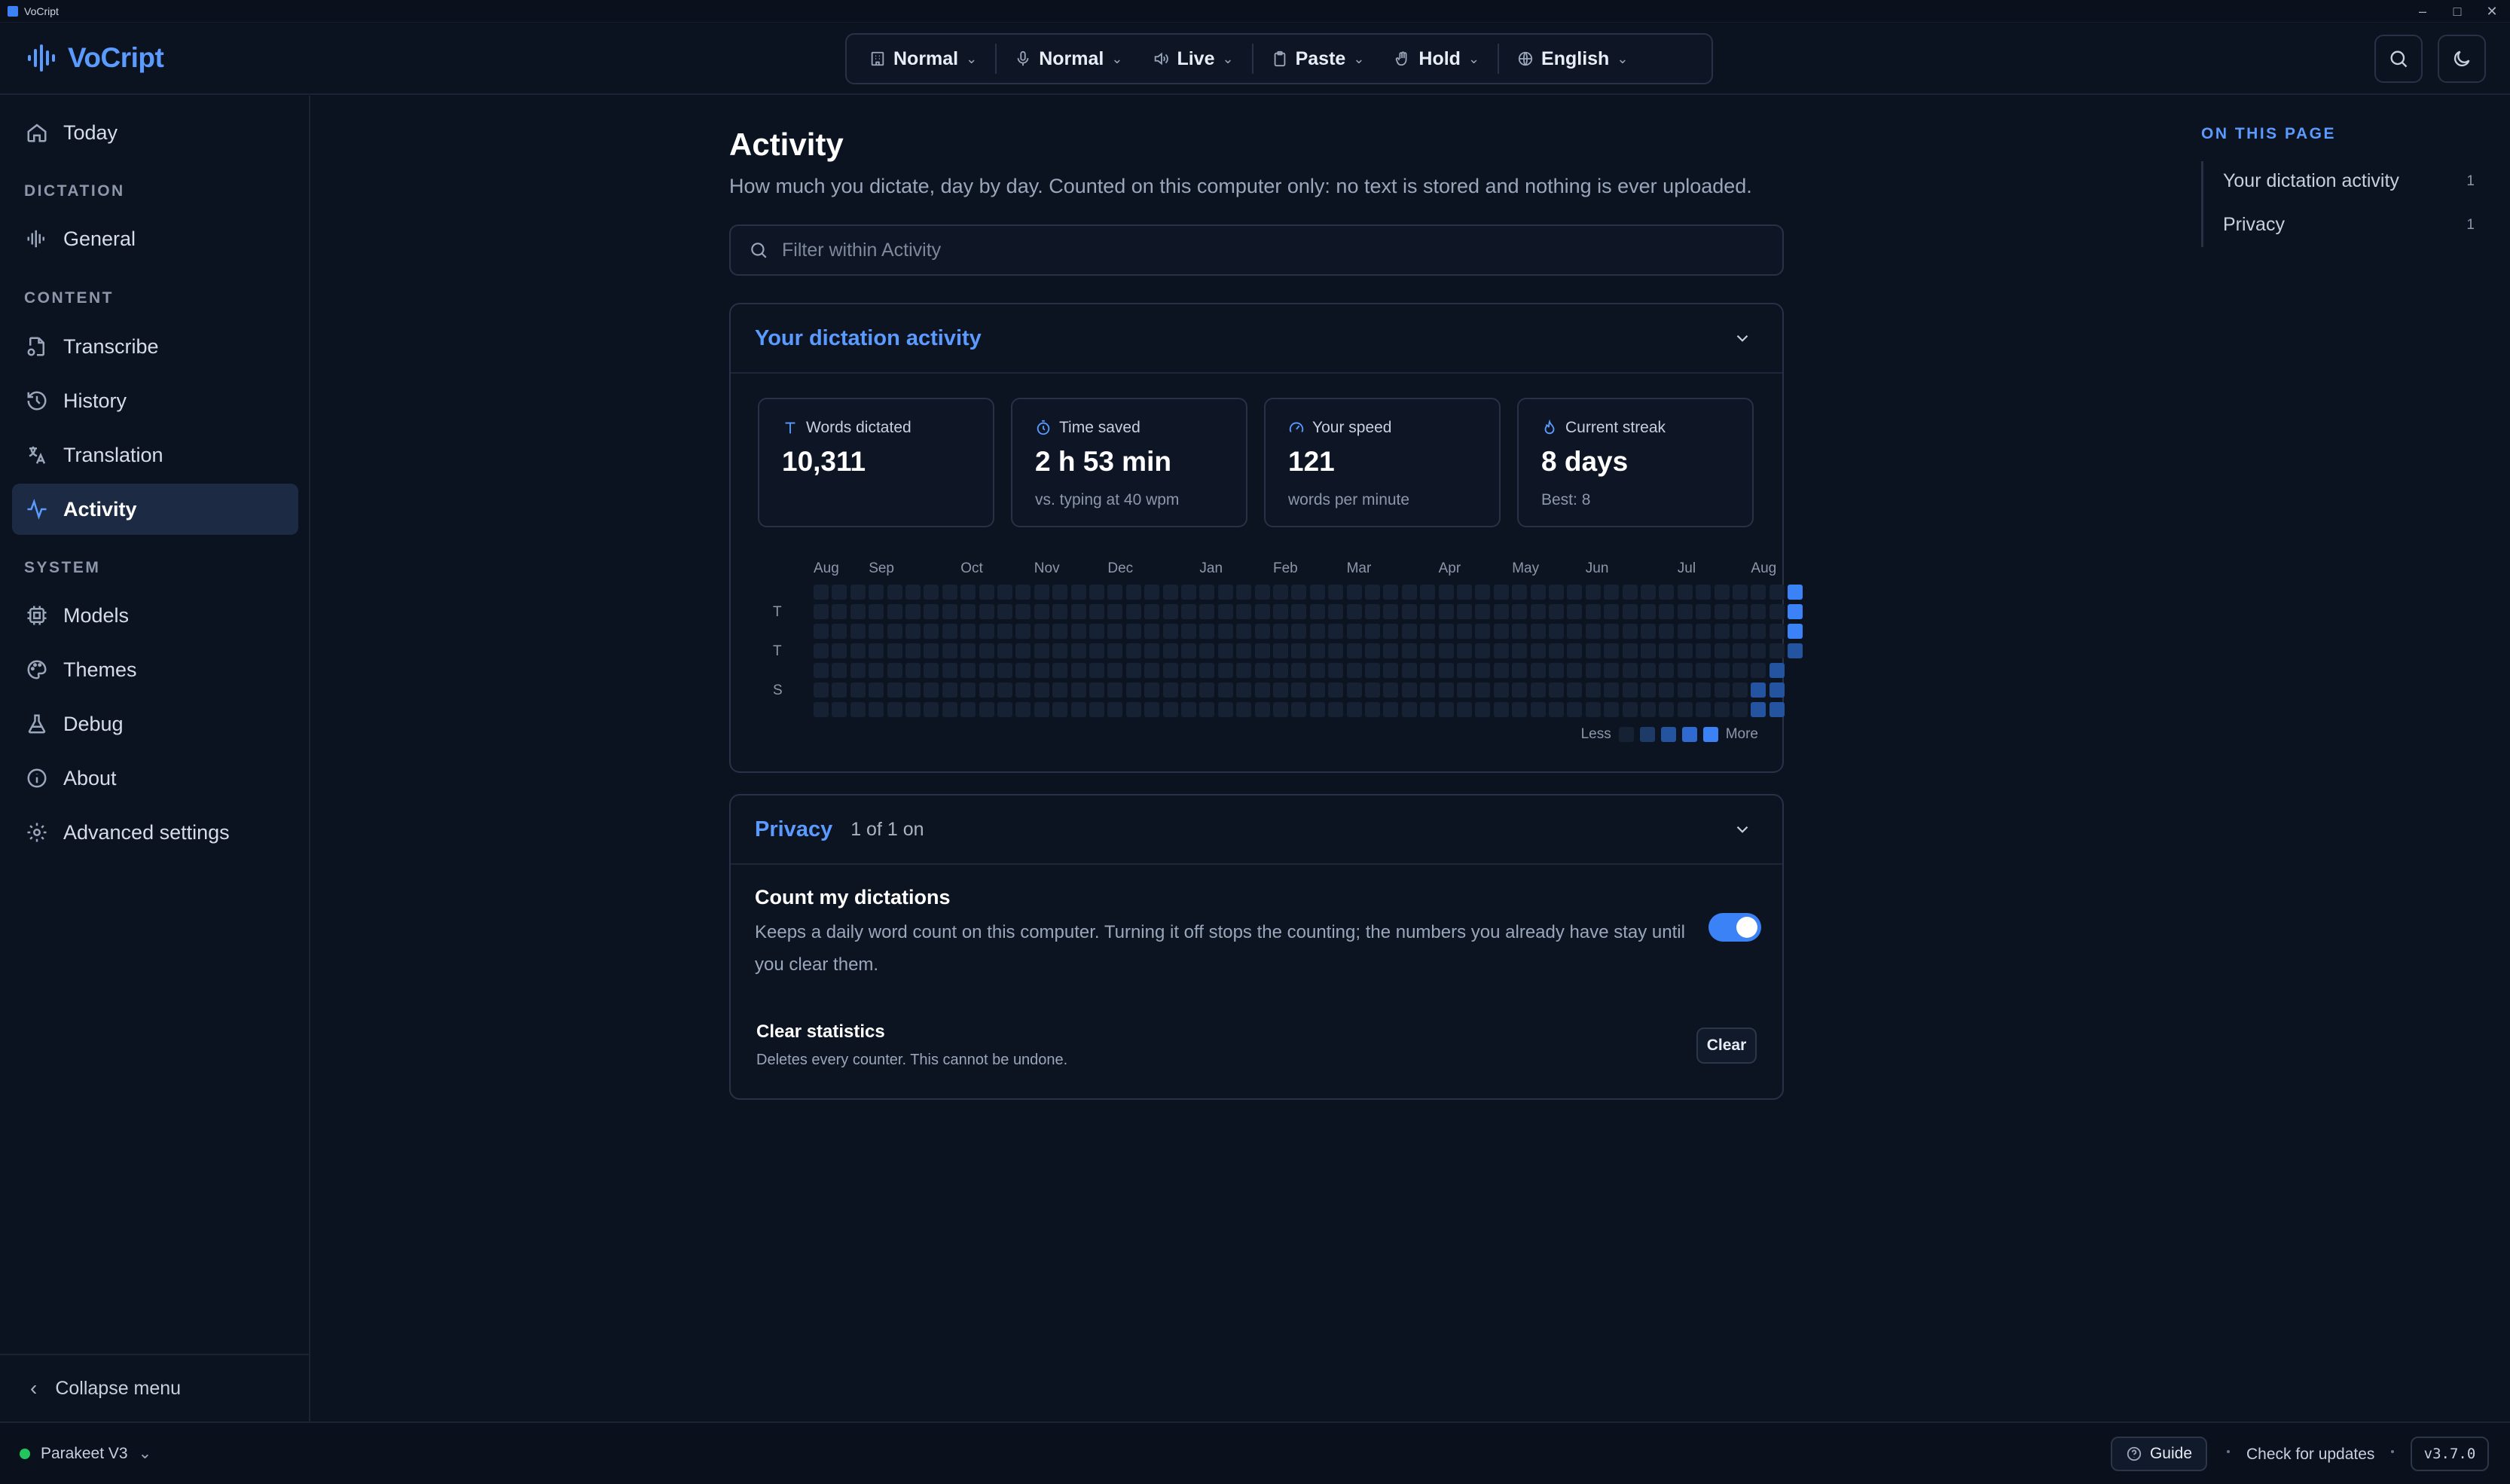 This screenshot has height=1484, width=2510. What do you see at coordinates (1256, 830) in the screenshot?
I see `privacy-card-header: Privacy 1 of 1 on` at bounding box center [1256, 830].